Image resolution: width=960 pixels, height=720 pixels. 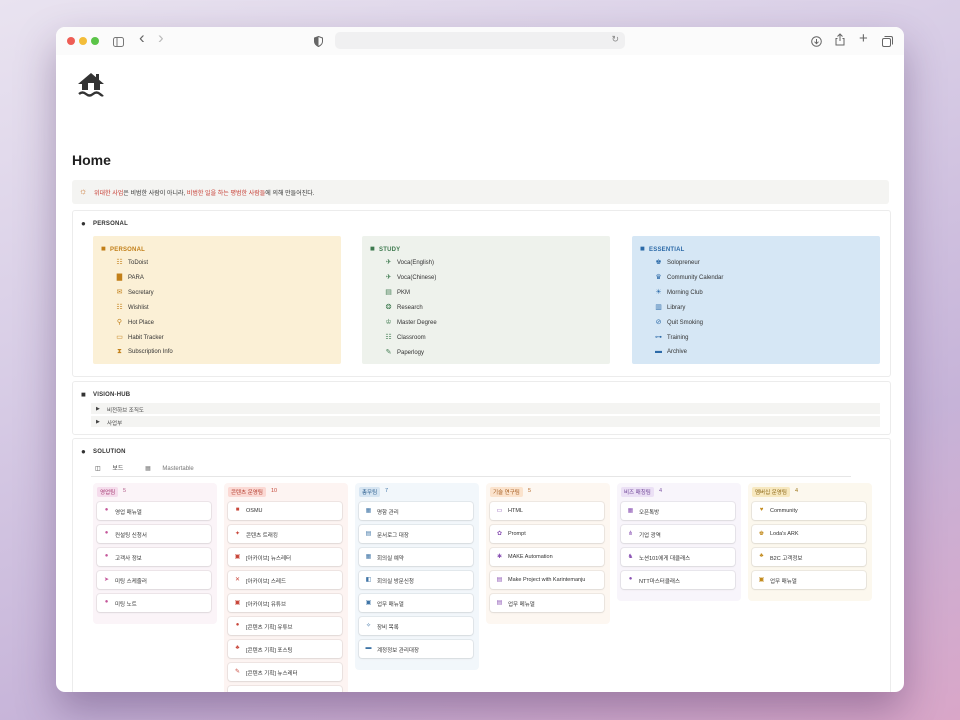 What do you see at coordinates (285, 672) in the screenshot?
I see `board-card: ✎ [콘텐츠 기획] 뉴스레터` at bounding box center [285, 672].